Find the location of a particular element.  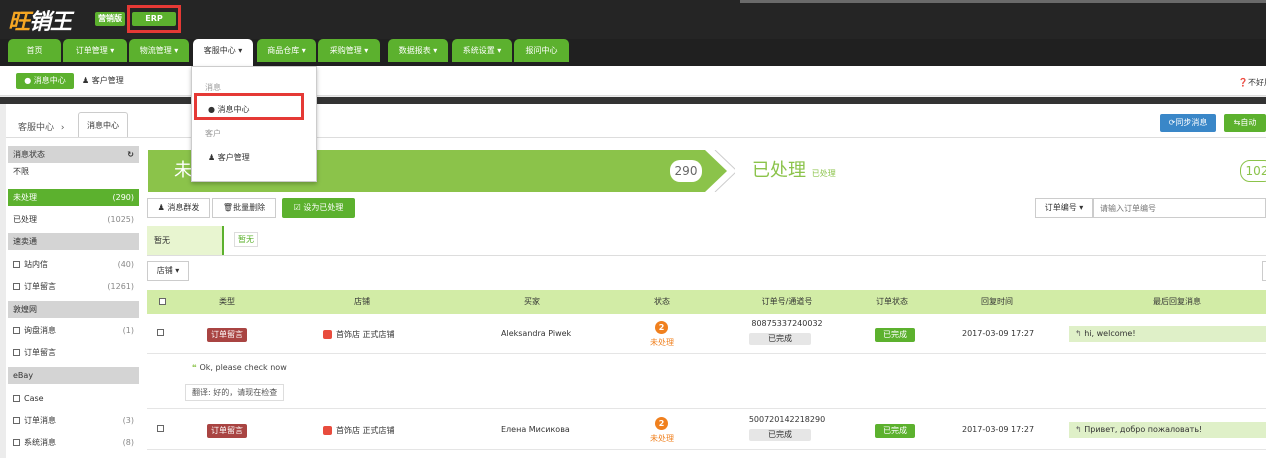

breadcrumb-root: 客服中心 is located at coordinates (36, 128).